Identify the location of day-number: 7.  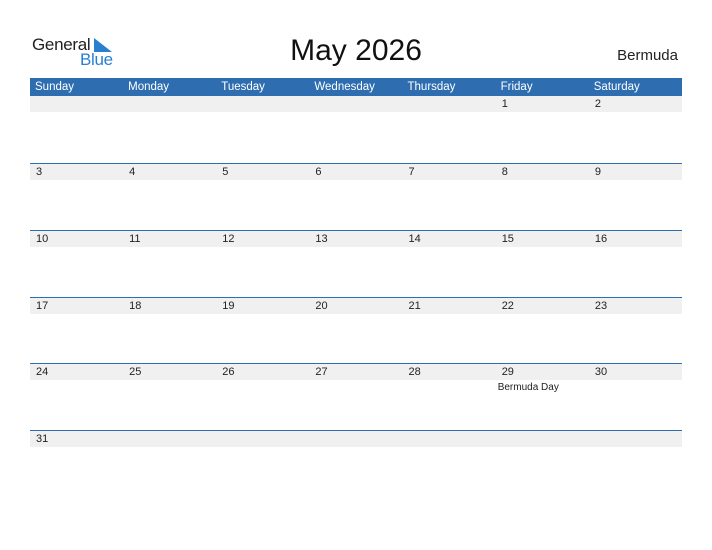
(411, 172).